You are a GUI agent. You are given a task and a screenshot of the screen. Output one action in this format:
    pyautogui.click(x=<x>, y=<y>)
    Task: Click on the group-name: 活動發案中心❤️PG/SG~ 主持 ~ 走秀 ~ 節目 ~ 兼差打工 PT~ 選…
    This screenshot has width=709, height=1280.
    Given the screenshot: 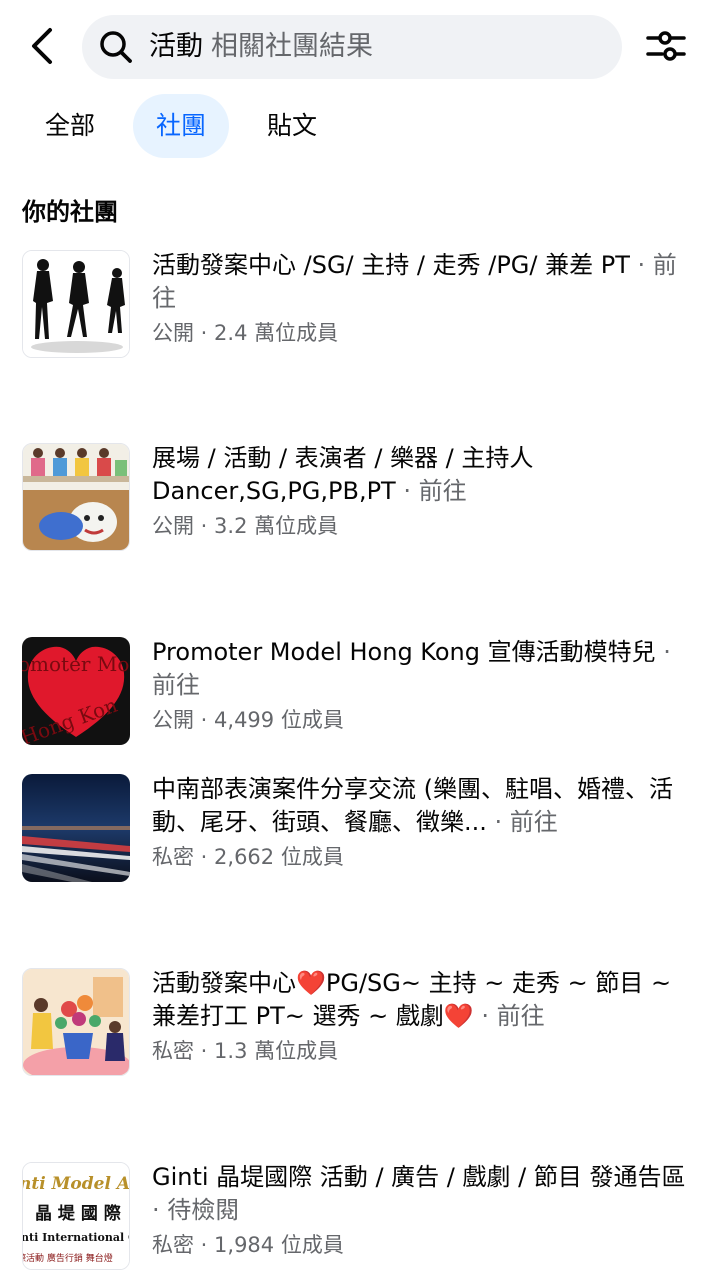 What is the action you would take?
    pyautogui.click(x=412, y=999)
    